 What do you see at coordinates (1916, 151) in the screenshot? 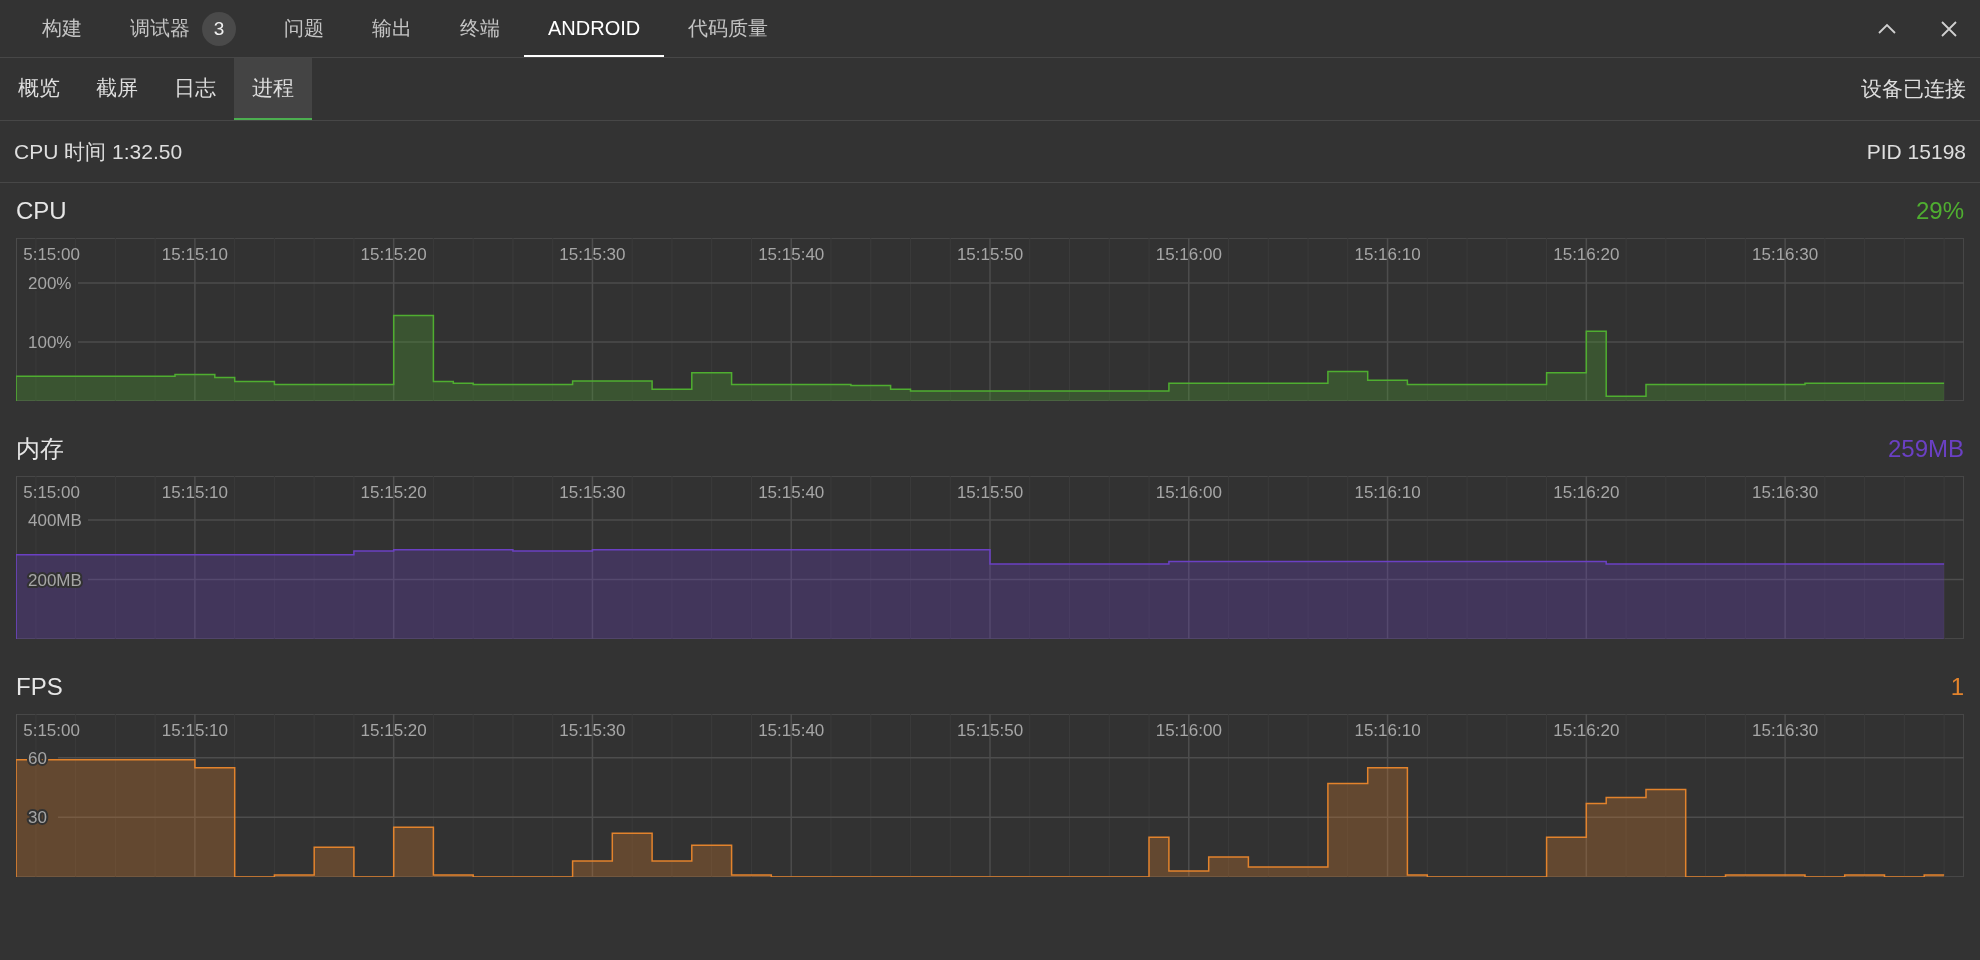
I see `process-id: PID 15198` at bounding box center [1916, 151].